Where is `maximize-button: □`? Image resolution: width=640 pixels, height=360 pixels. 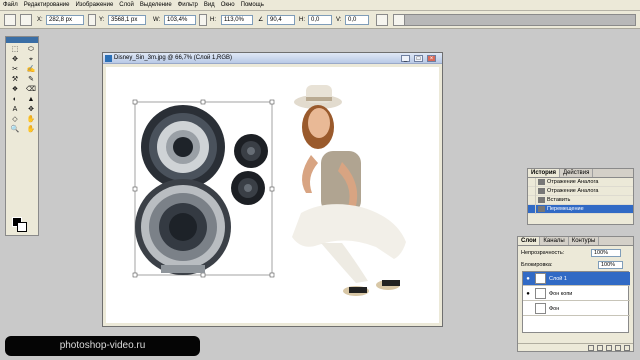
maximize-button: □ is located at coordinates (418, 58).